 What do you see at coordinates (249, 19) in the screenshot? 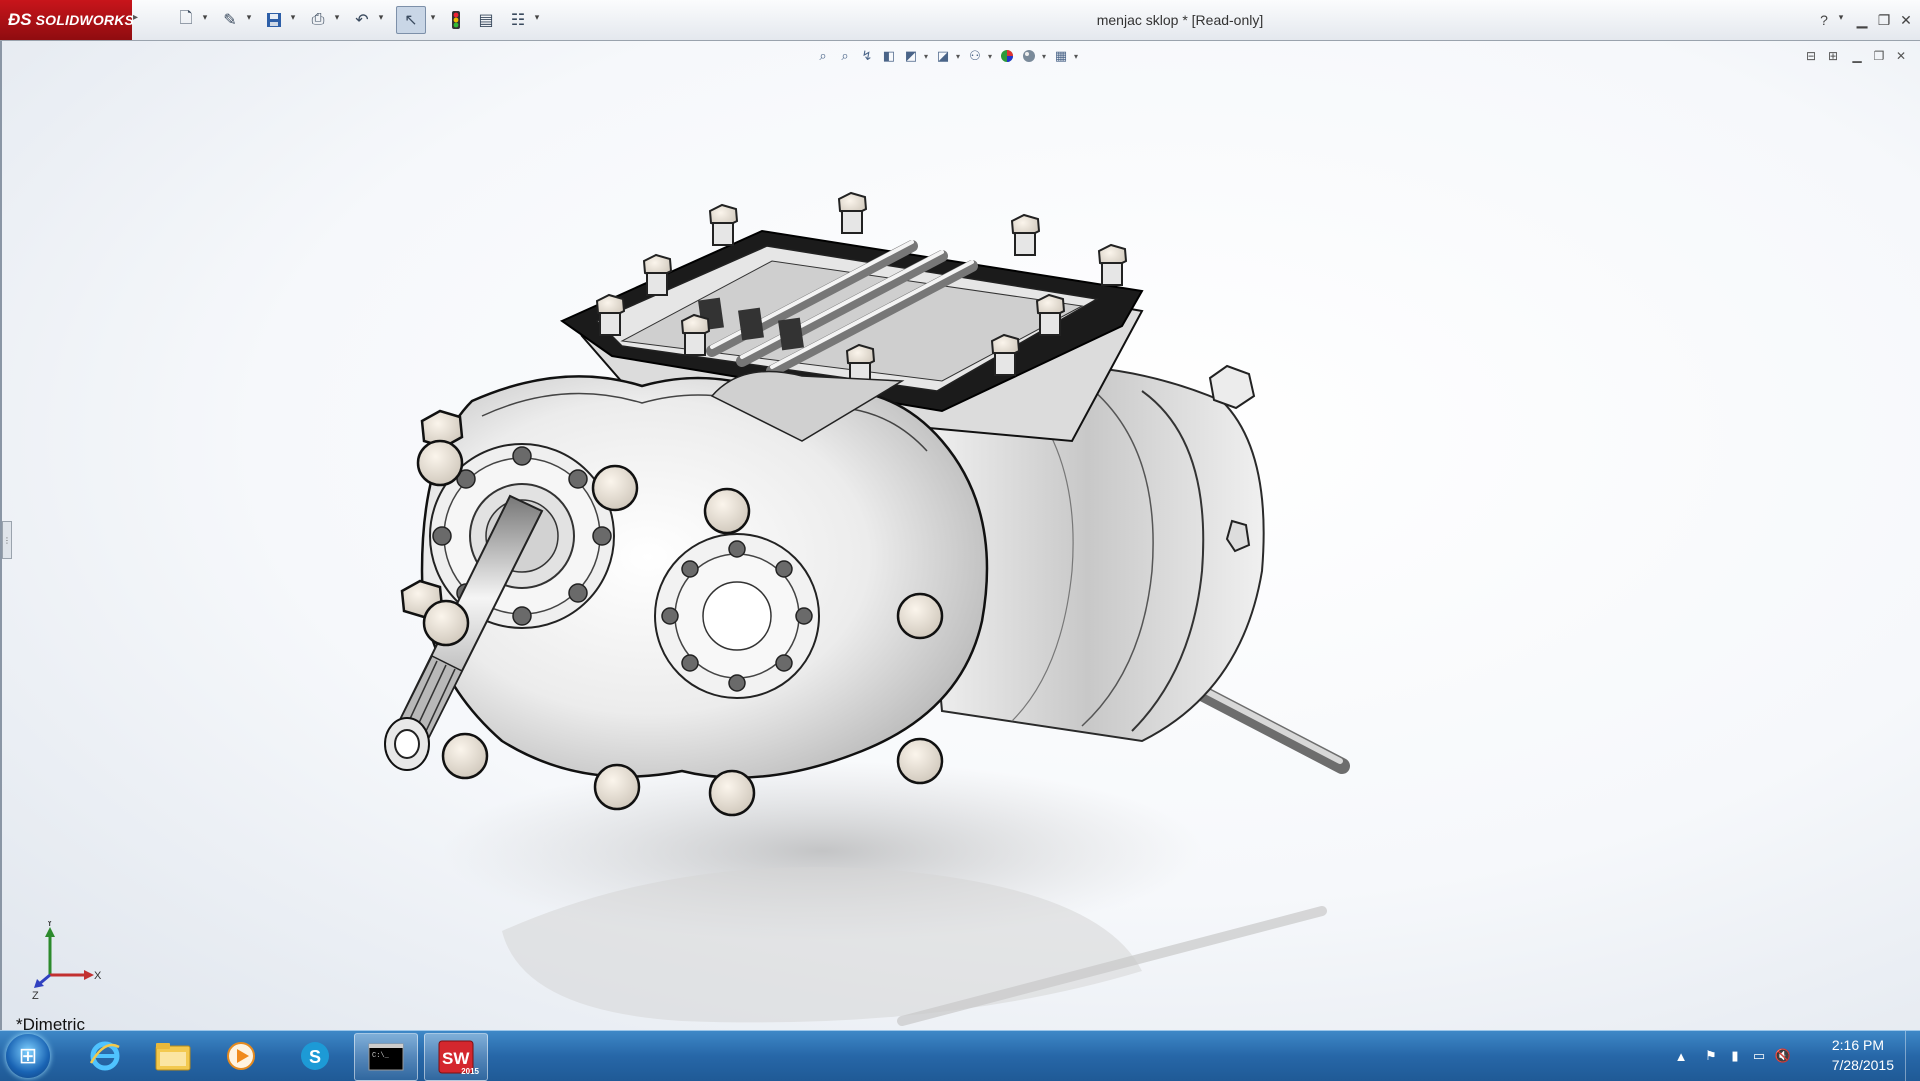
I see `open-dropdown-arrow-icon: ▾` at bounding box center [249, 19].